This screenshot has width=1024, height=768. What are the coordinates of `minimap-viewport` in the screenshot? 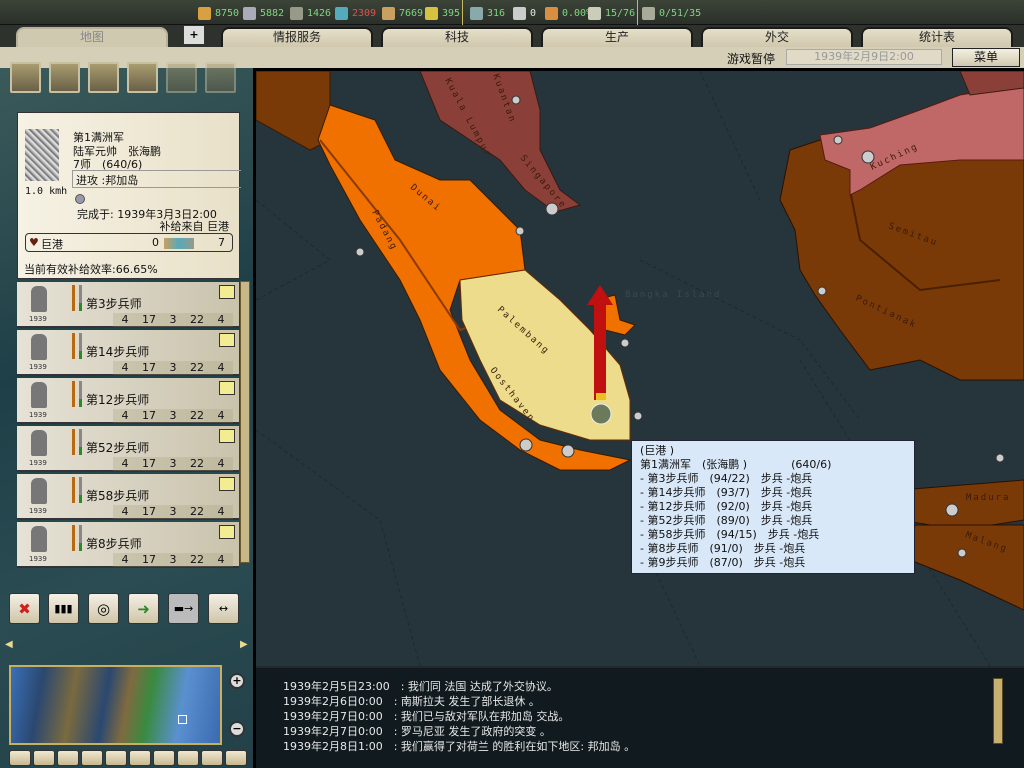 It's located at (182, 719).